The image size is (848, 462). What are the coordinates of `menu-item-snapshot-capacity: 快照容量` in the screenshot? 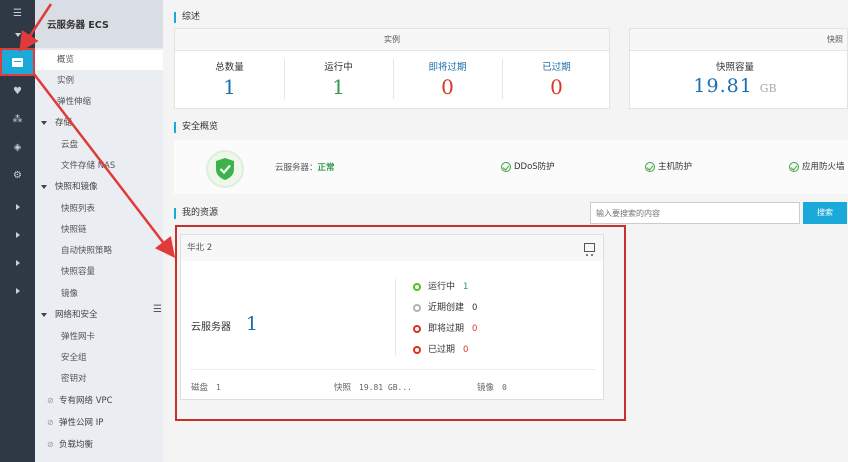 It's located at (99, 272).